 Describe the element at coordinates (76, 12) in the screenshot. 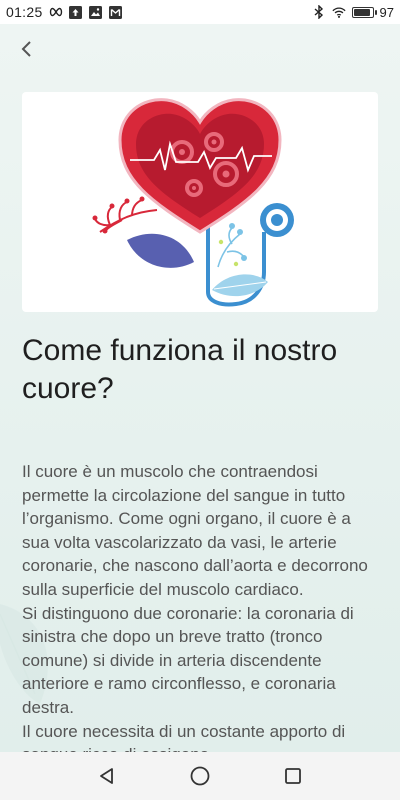

I see `upload-icon` at that location.